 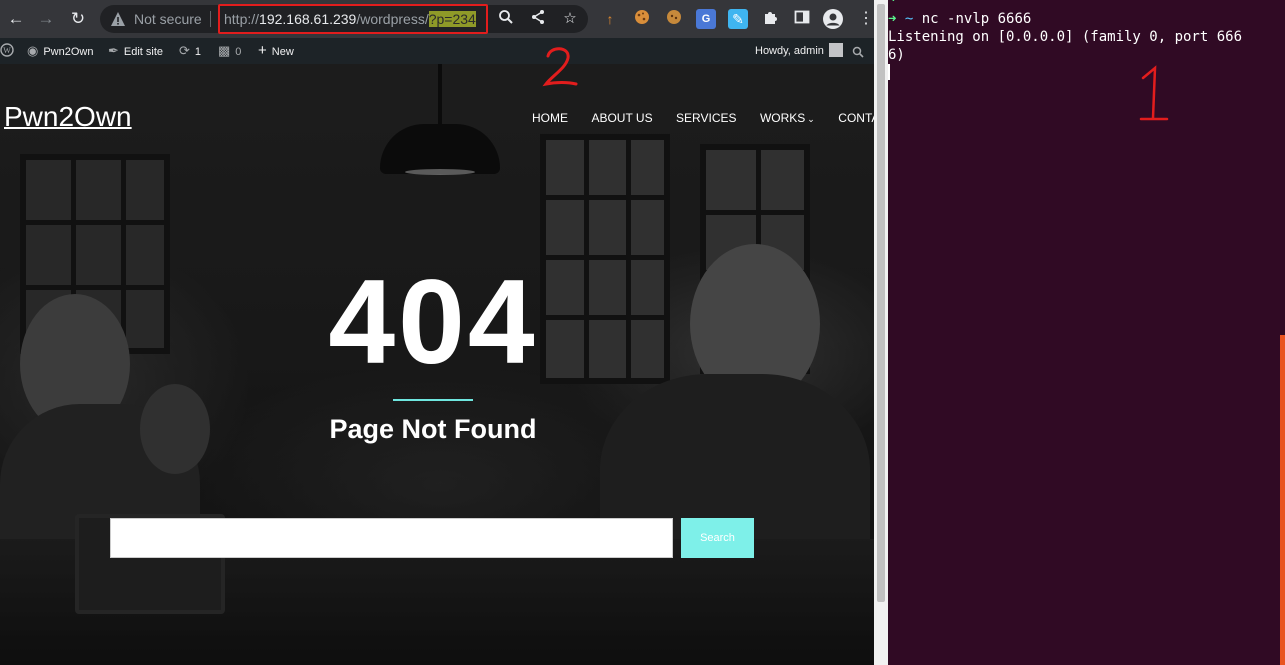 I want to click on security-label: Not secure, so click(x=168, y=19).